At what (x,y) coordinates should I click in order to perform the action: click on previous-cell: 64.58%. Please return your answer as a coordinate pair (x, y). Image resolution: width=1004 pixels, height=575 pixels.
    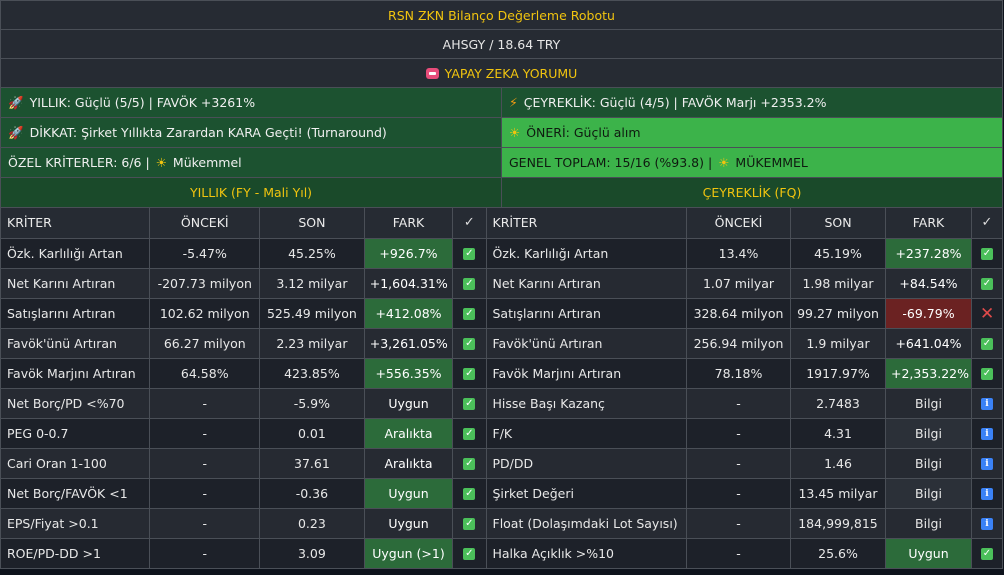
    Looking at the image, I should click on (205, 373).